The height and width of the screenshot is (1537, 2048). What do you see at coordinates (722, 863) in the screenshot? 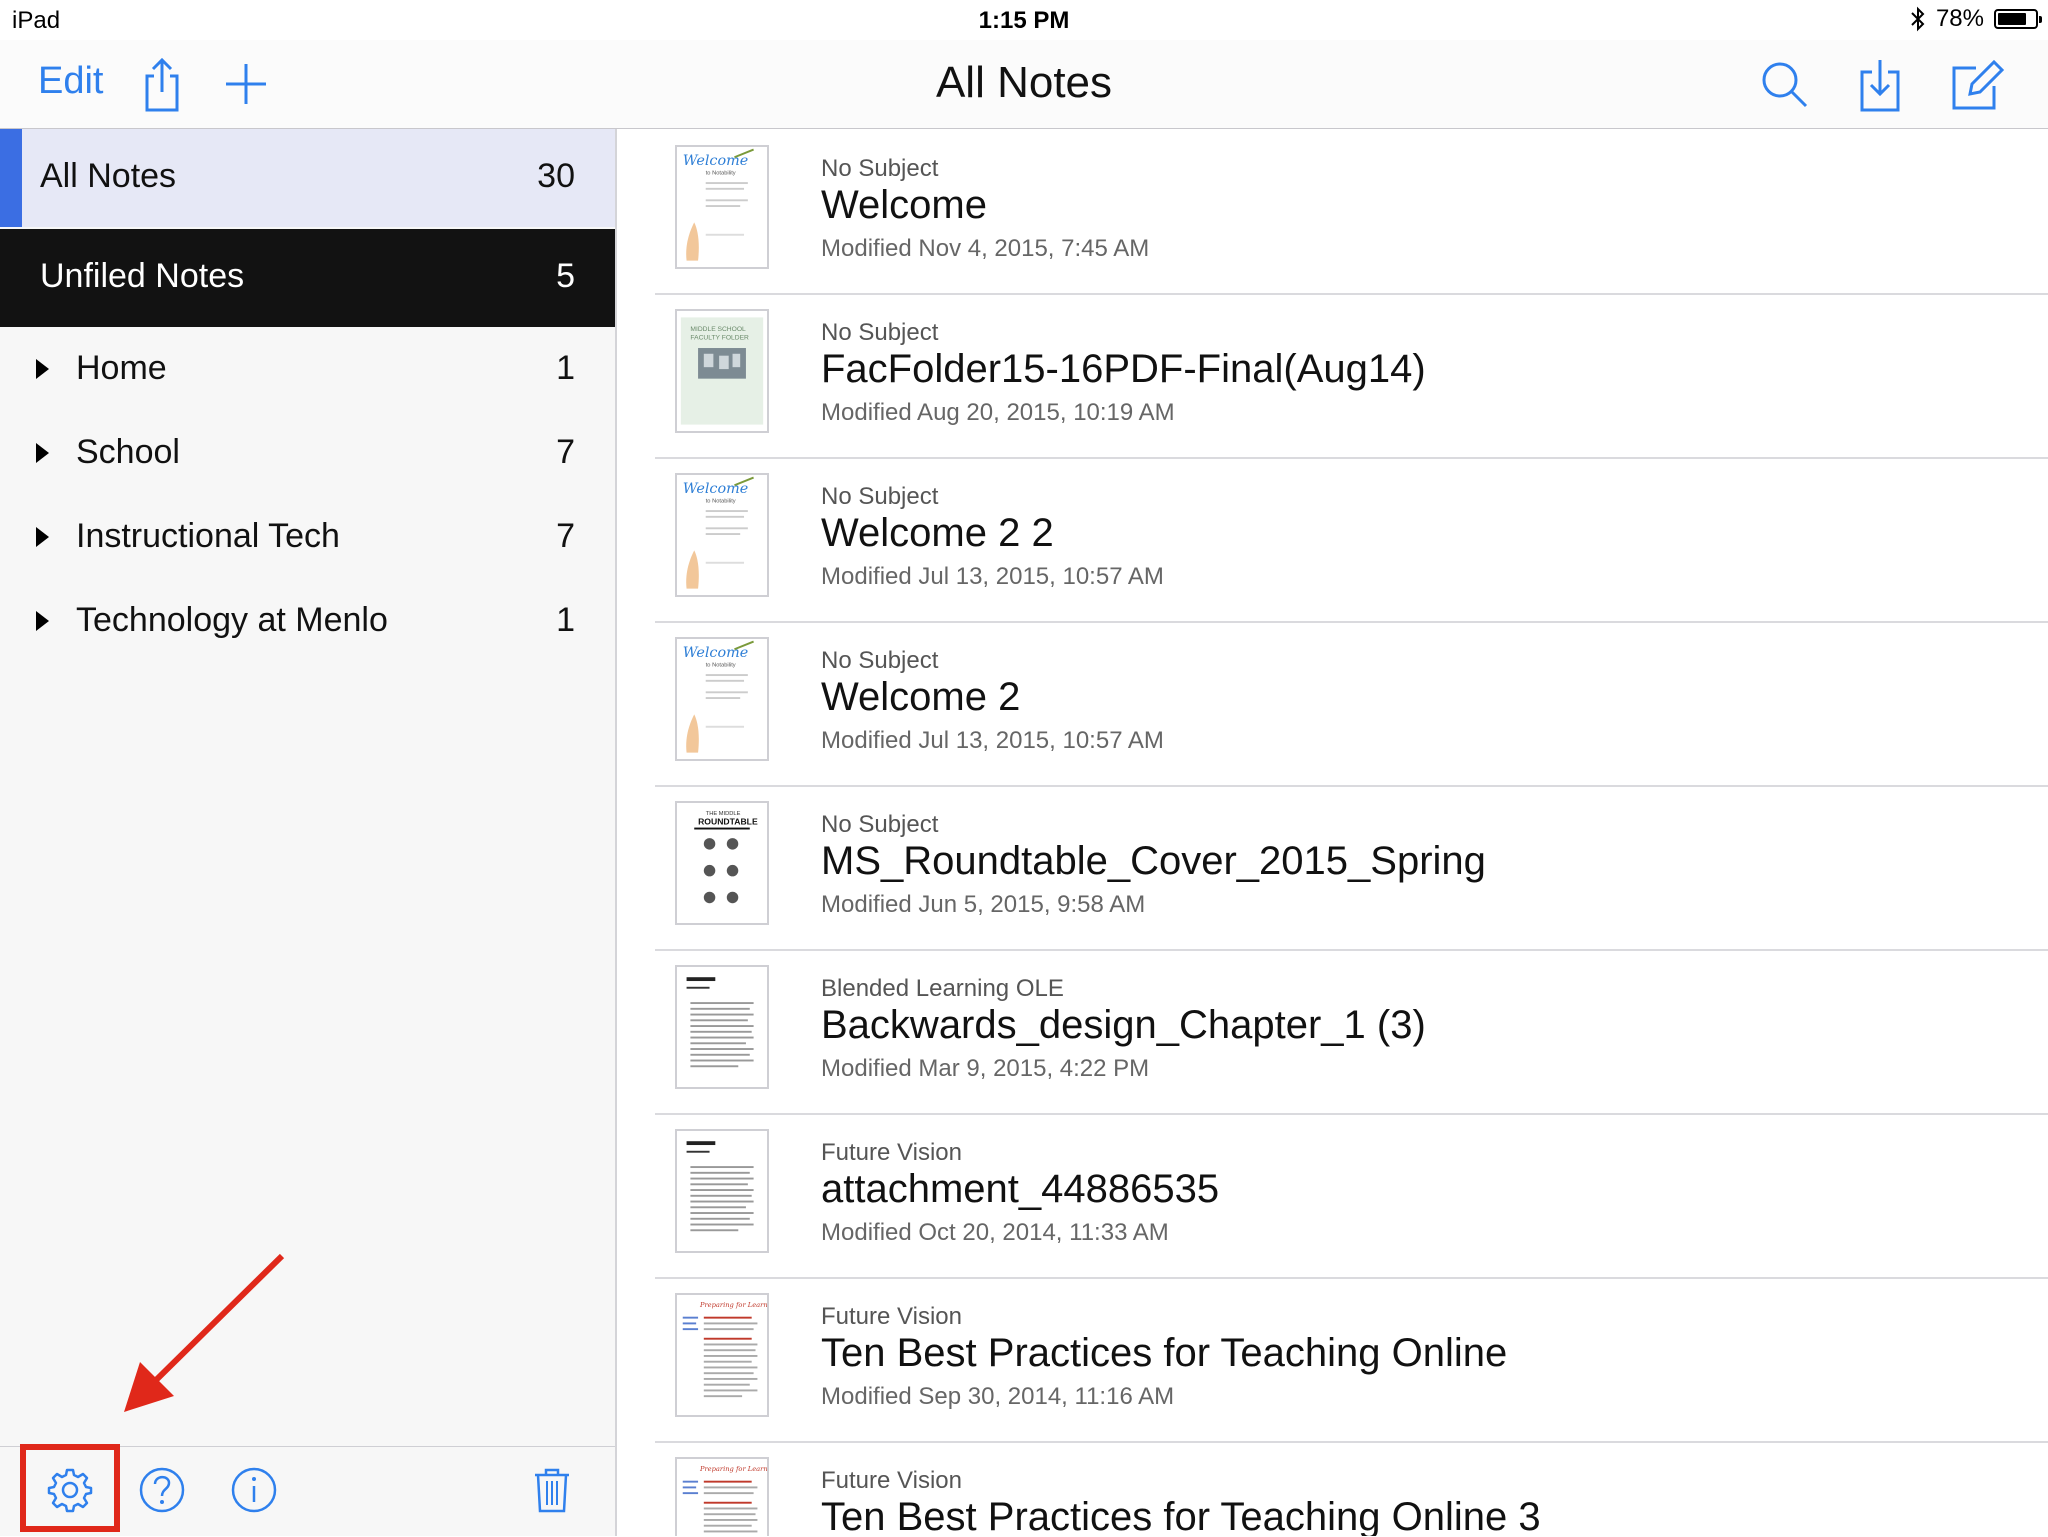
I see `note-thumbnail: THE MIDDLE ROUNDTABLE` at bounding box center [722, 863].